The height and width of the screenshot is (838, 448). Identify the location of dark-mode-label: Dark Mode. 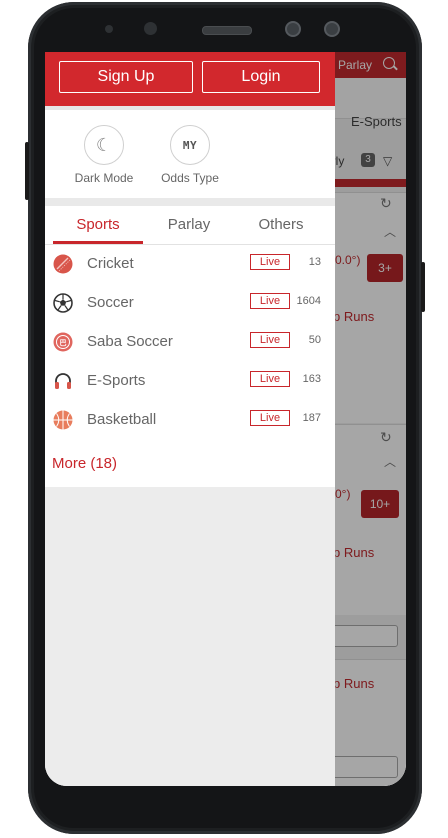
(104, 178).